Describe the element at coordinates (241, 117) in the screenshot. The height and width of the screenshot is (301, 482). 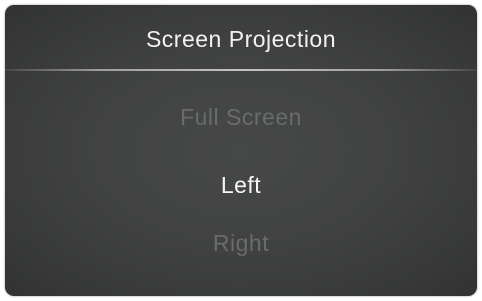
I see `option-full-screen: Full Screen` at that location.